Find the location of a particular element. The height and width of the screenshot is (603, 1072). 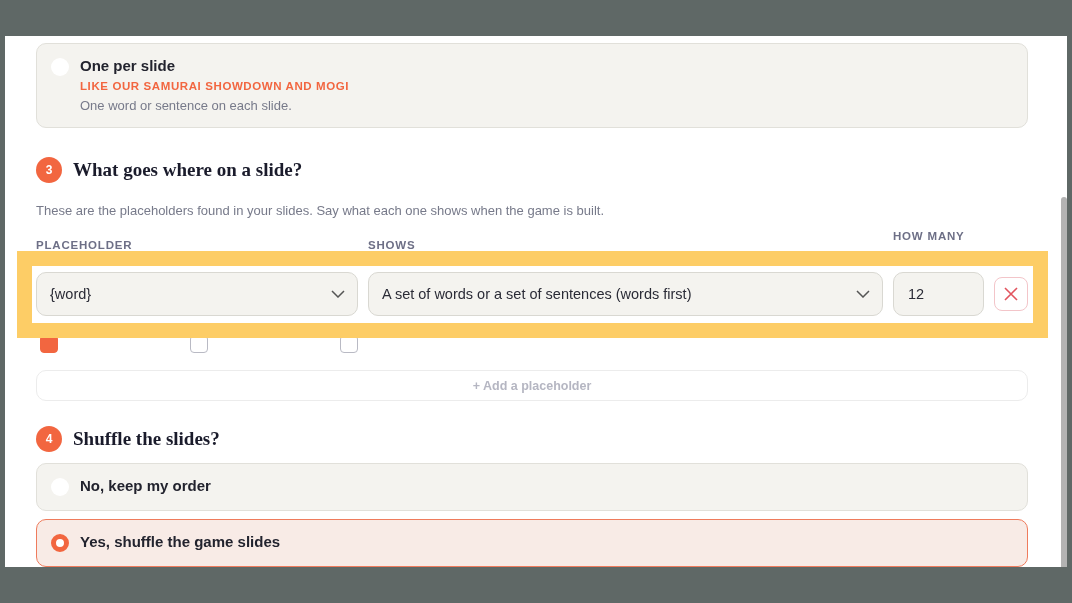

step-title: What goes where on a slide? is located at coordinates (188, 170).